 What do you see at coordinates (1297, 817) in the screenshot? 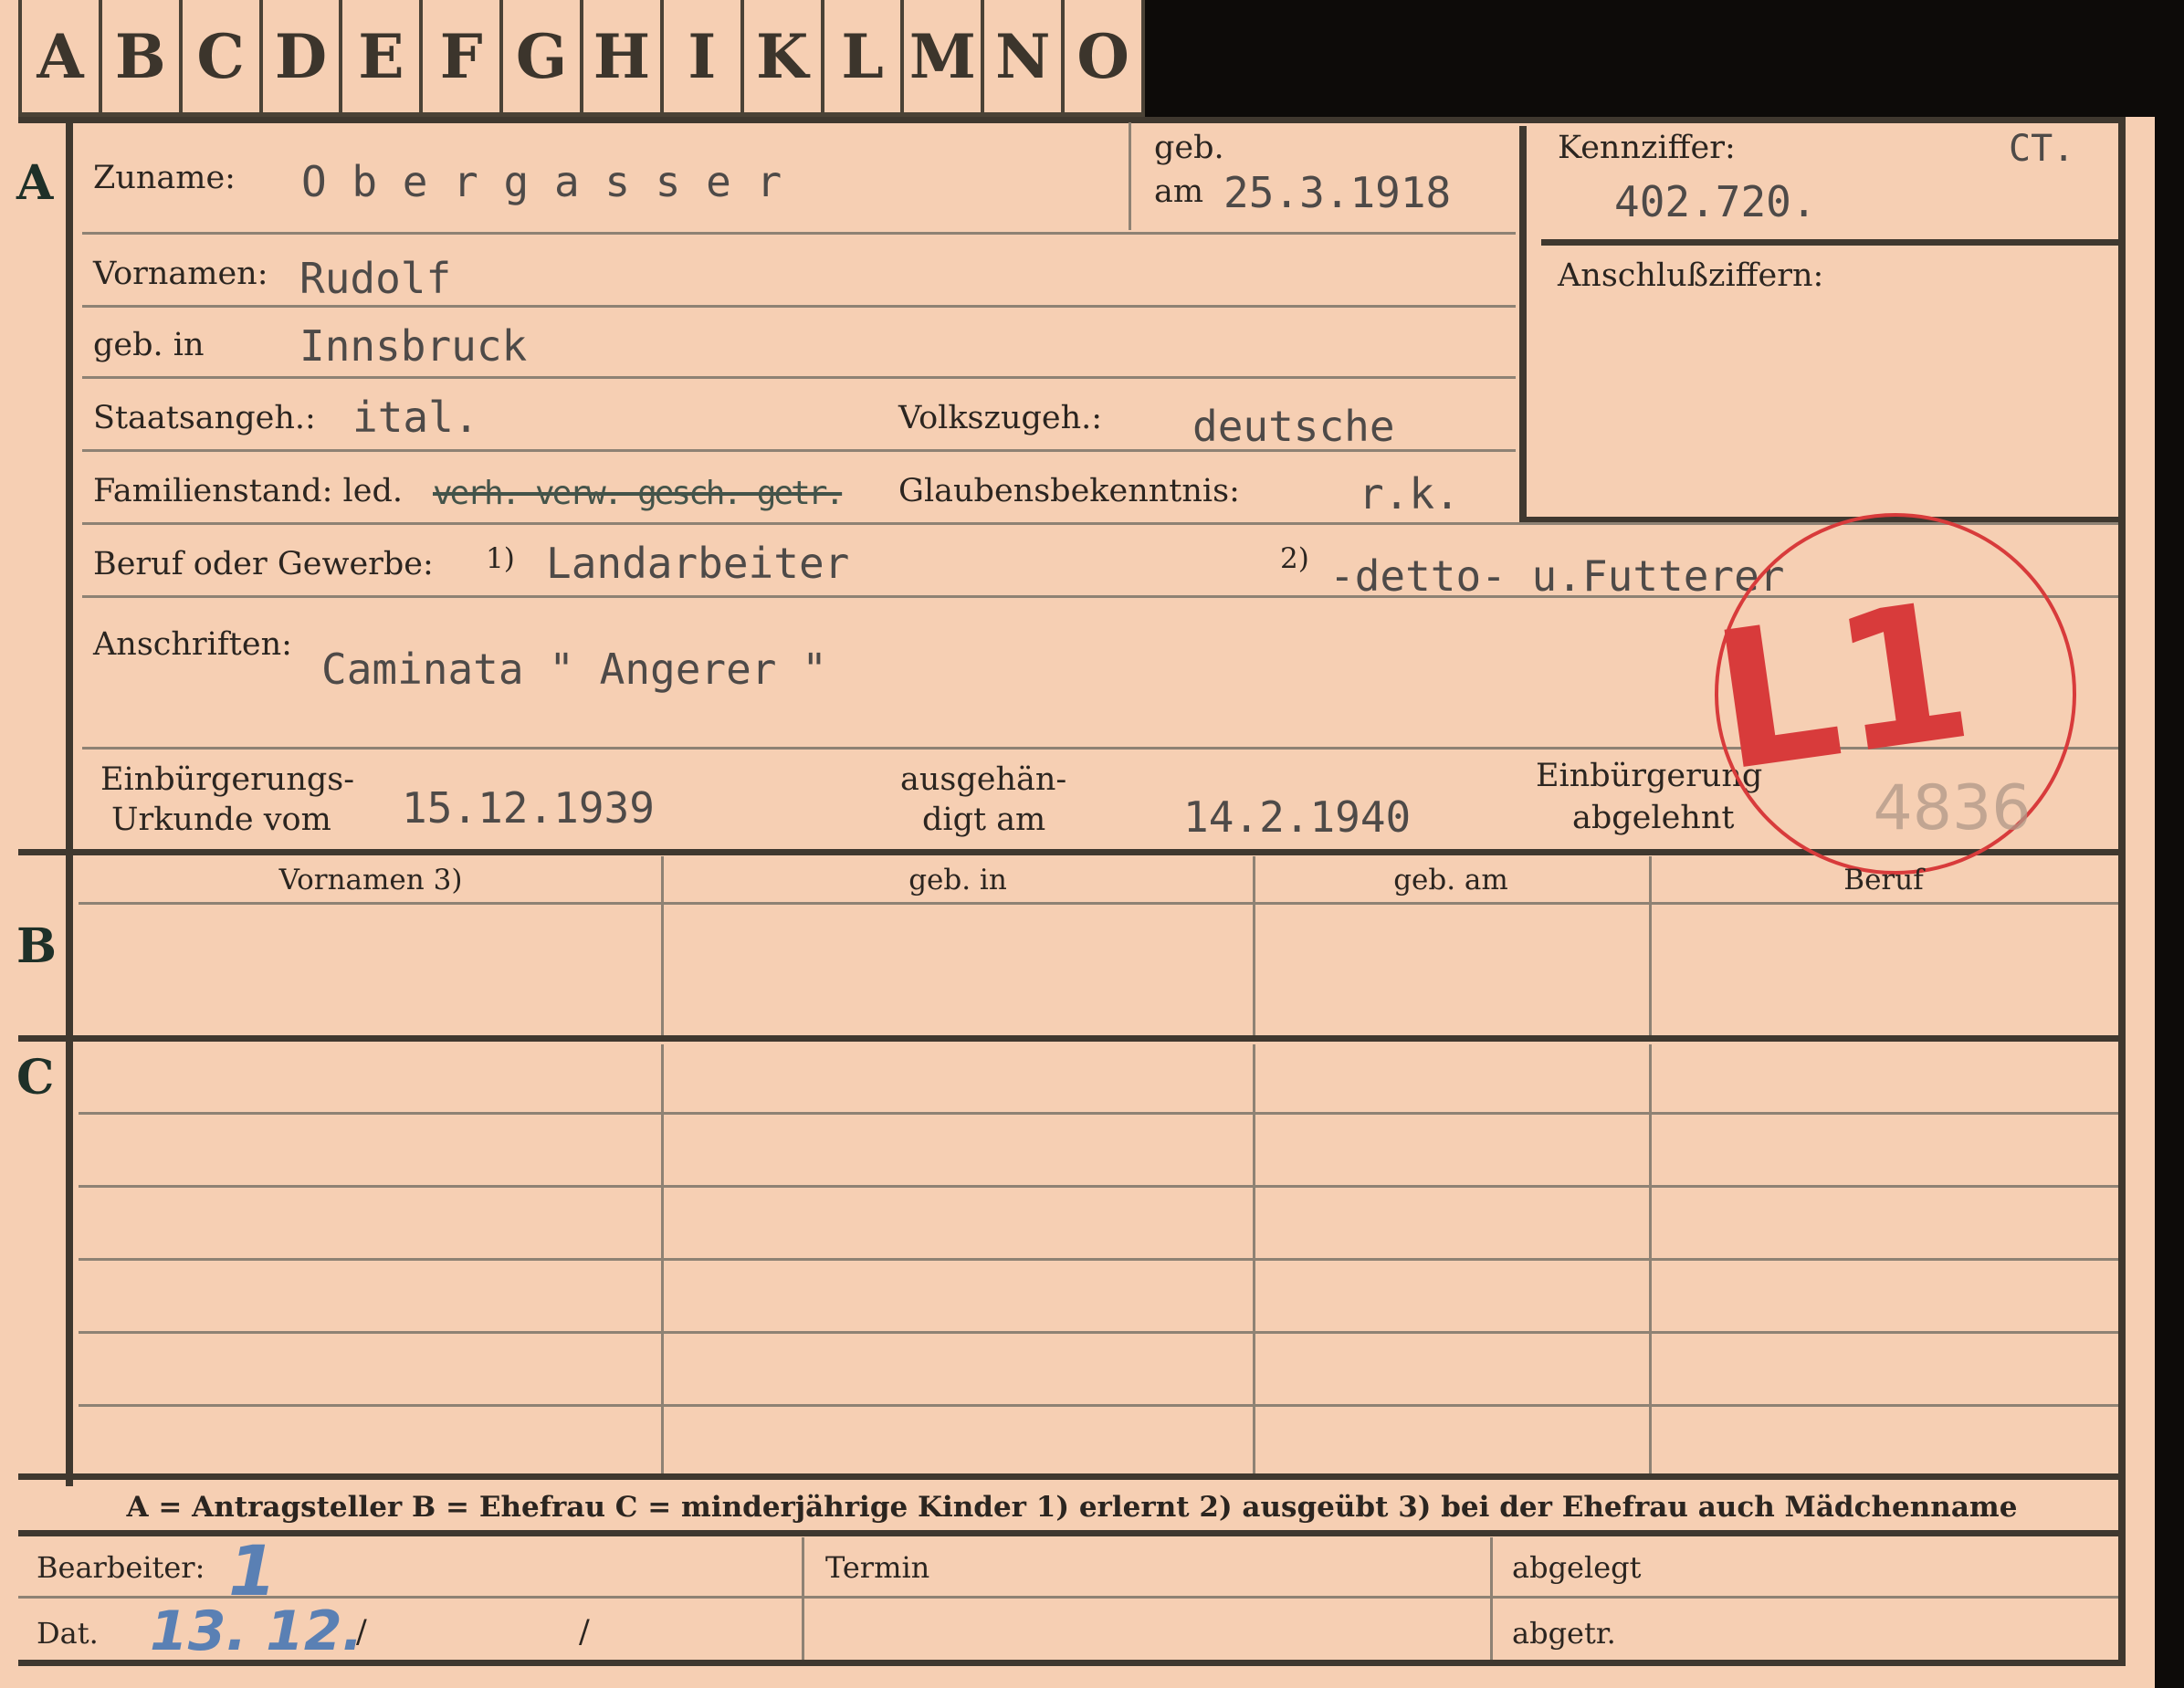
I see `handed-over-date: 14.2.1940` at bounding box center [1297, 817].